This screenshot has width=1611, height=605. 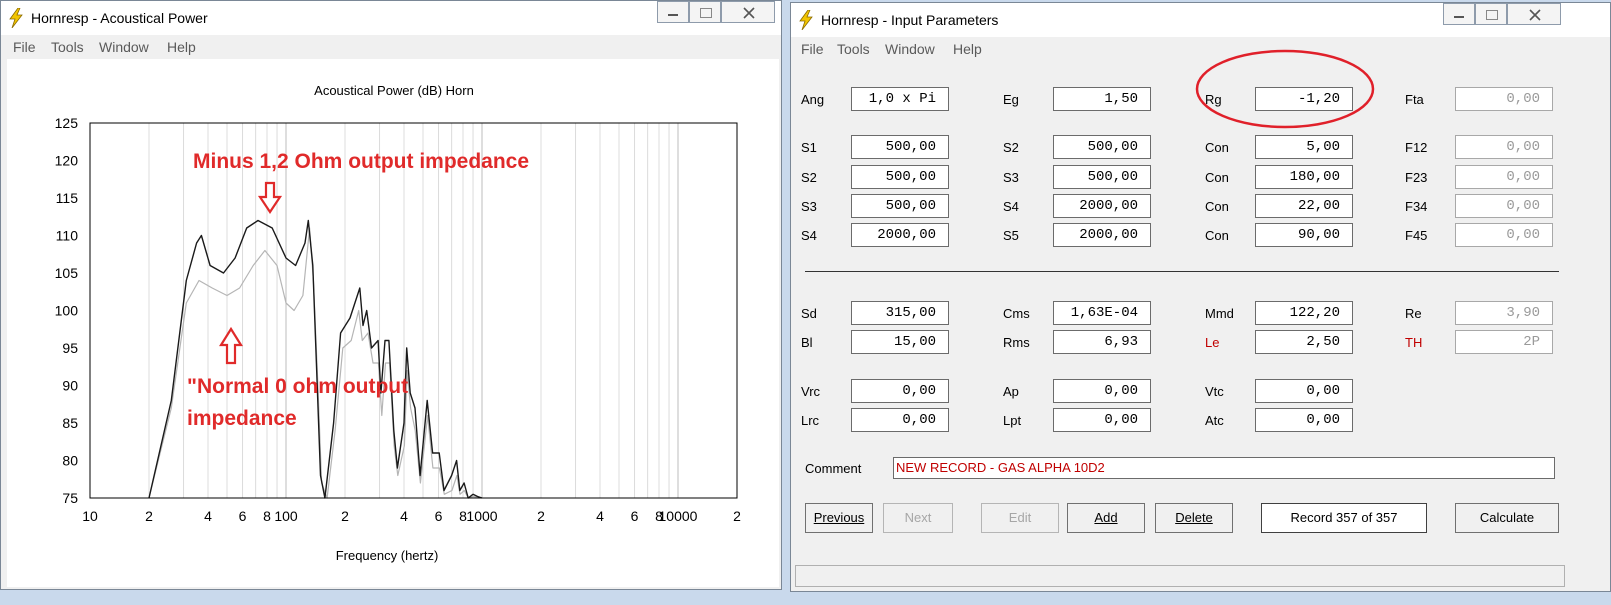 I want to click on previous-button: Previous, so click(x=839, y=518).